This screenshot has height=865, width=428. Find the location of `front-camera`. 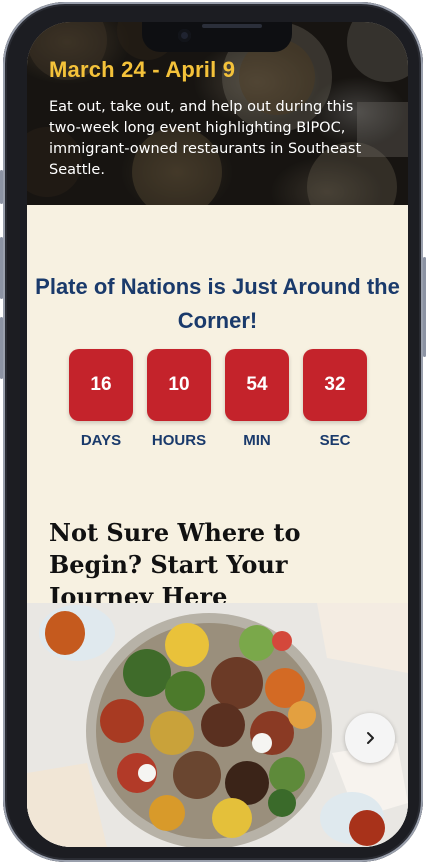

front-camera is located at coordinates (184, 35).